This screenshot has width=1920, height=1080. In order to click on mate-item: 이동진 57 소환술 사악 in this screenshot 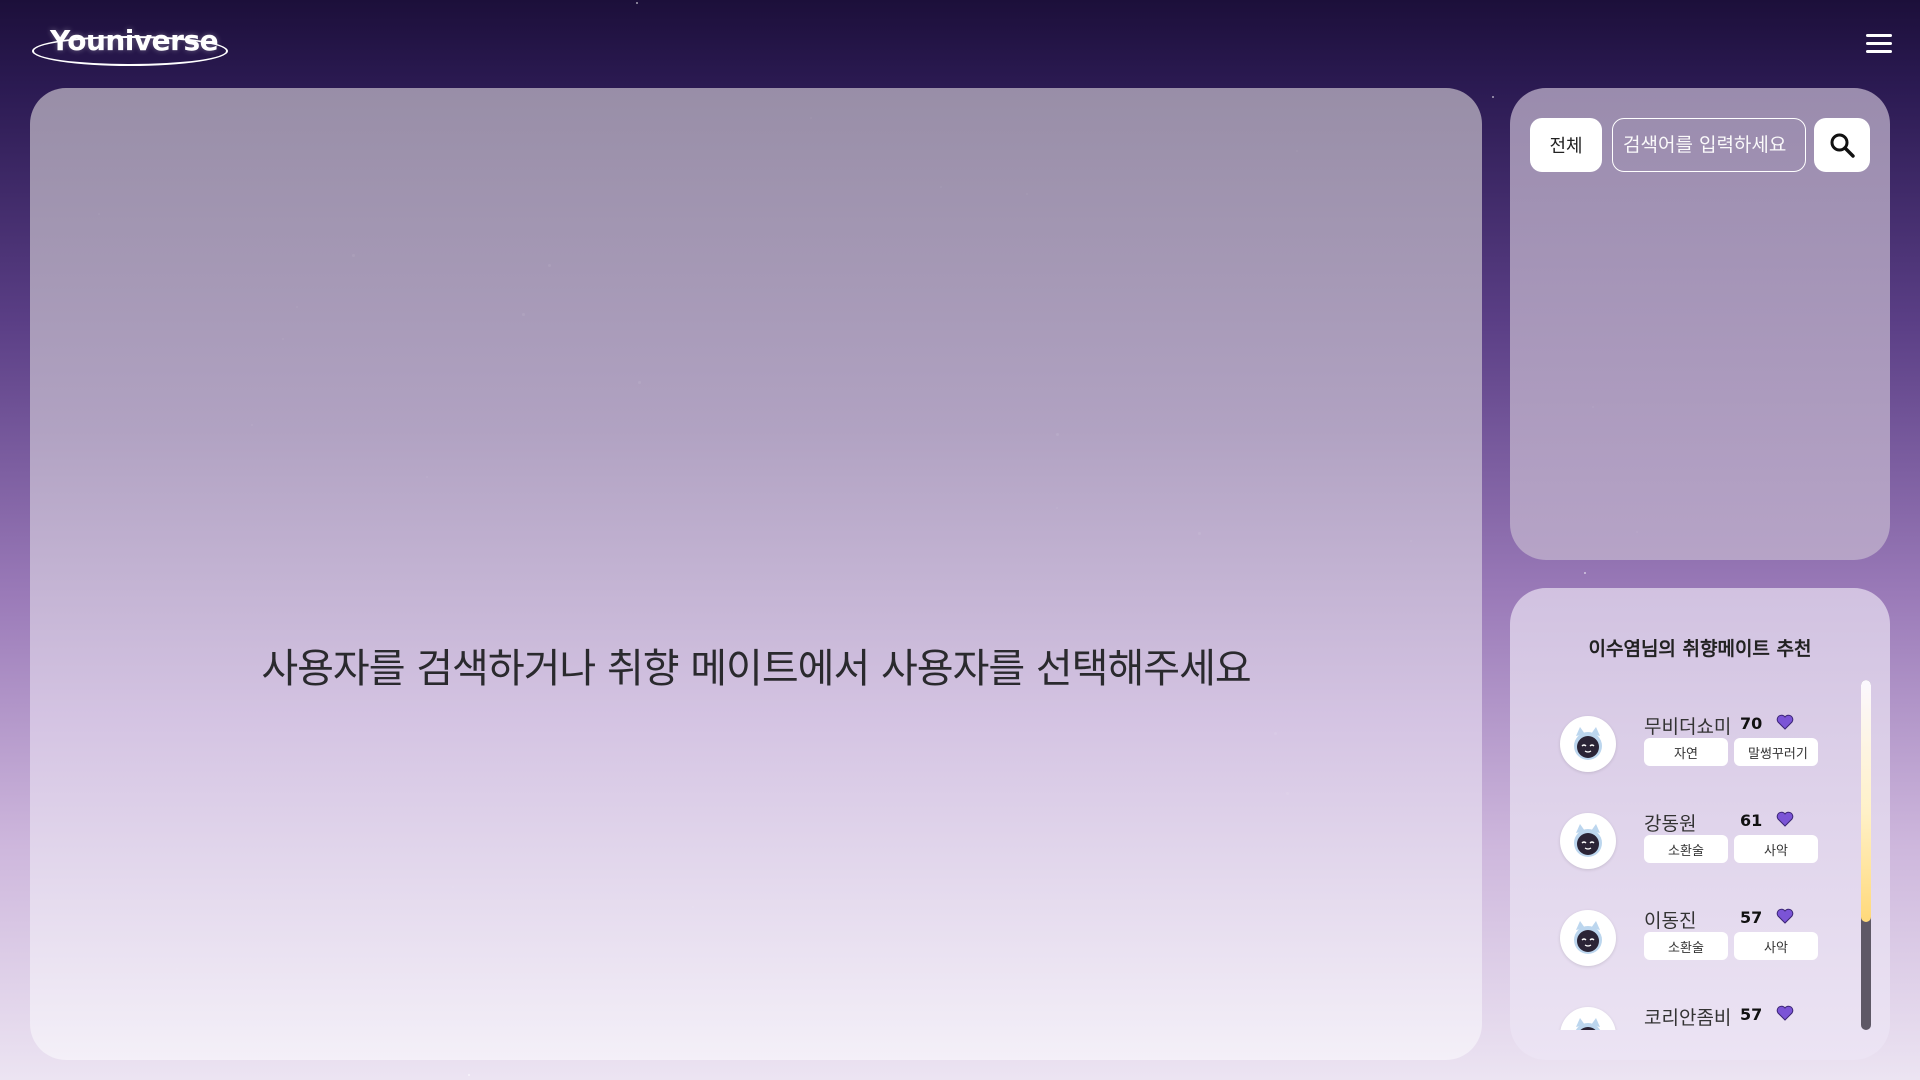, I will do `click(1705, 937)`.